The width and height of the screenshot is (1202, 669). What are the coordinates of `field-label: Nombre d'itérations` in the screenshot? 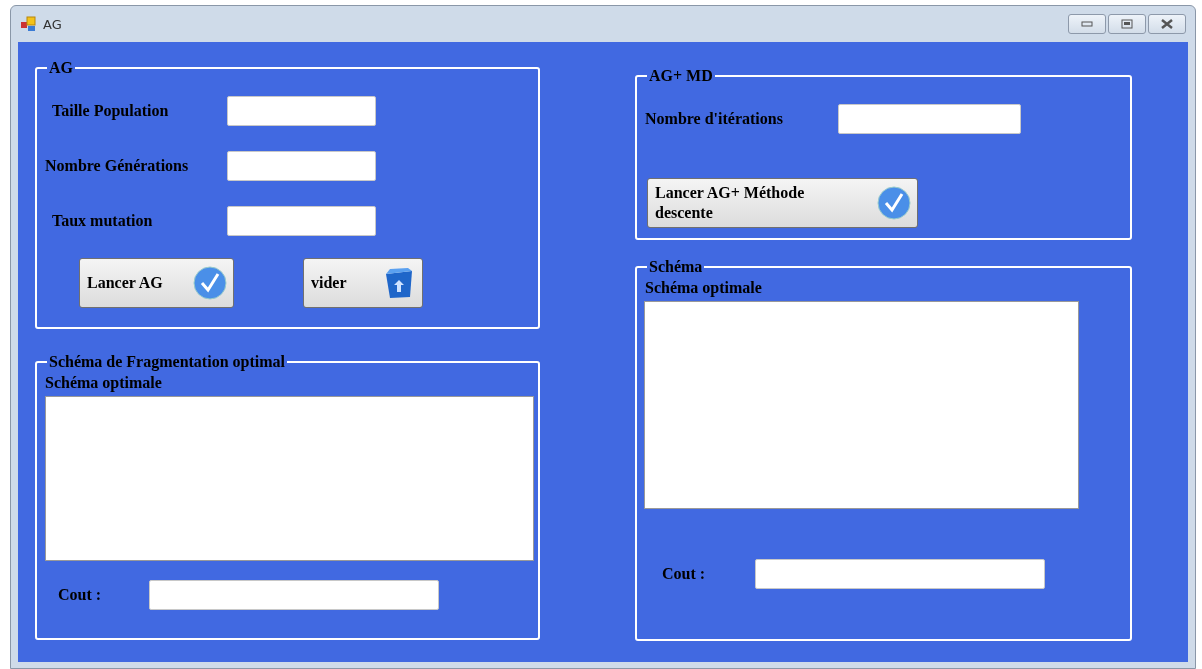 It's located at (714, 119).